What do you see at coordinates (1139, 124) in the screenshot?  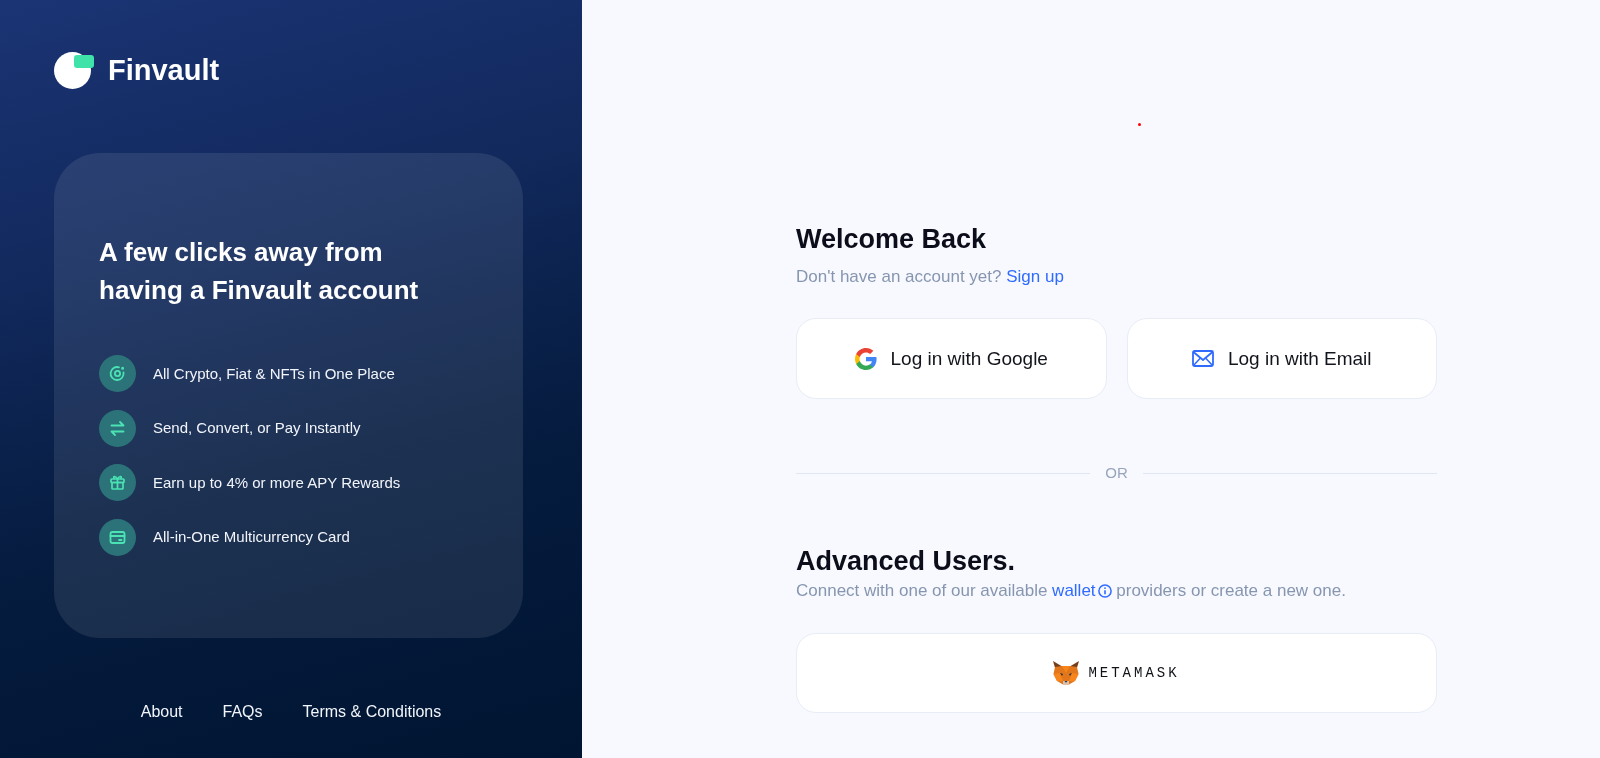 I see `dot-icon` at bounding box center [1139, 124].